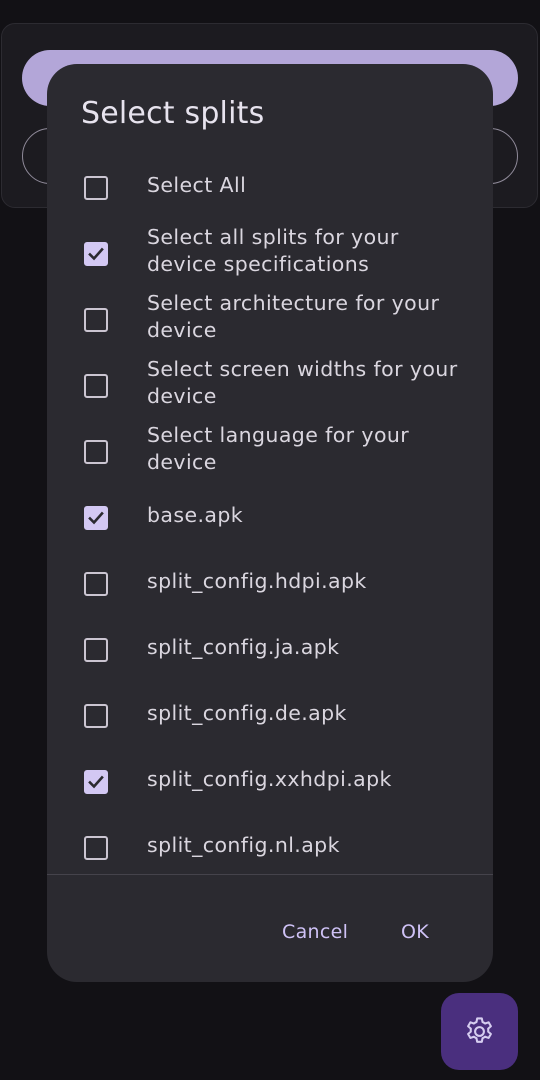 This screenshot has height=1080, width=540. What do you see at coordinates (257, 580) in the screenshot?
I see `list-item-label: split_config.hdpi.apk` at bounding box center [257, 580].